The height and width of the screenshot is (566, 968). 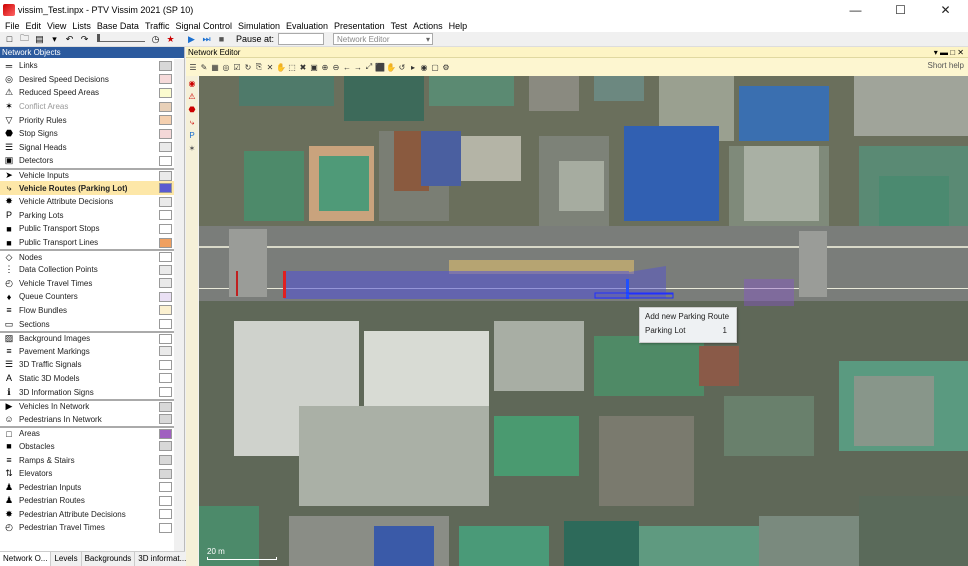 What do you see at coordinates (87, 161) in the screenshot?
I see `network-object-detector: ▣ Detectors` at bounding box center [87, 161].